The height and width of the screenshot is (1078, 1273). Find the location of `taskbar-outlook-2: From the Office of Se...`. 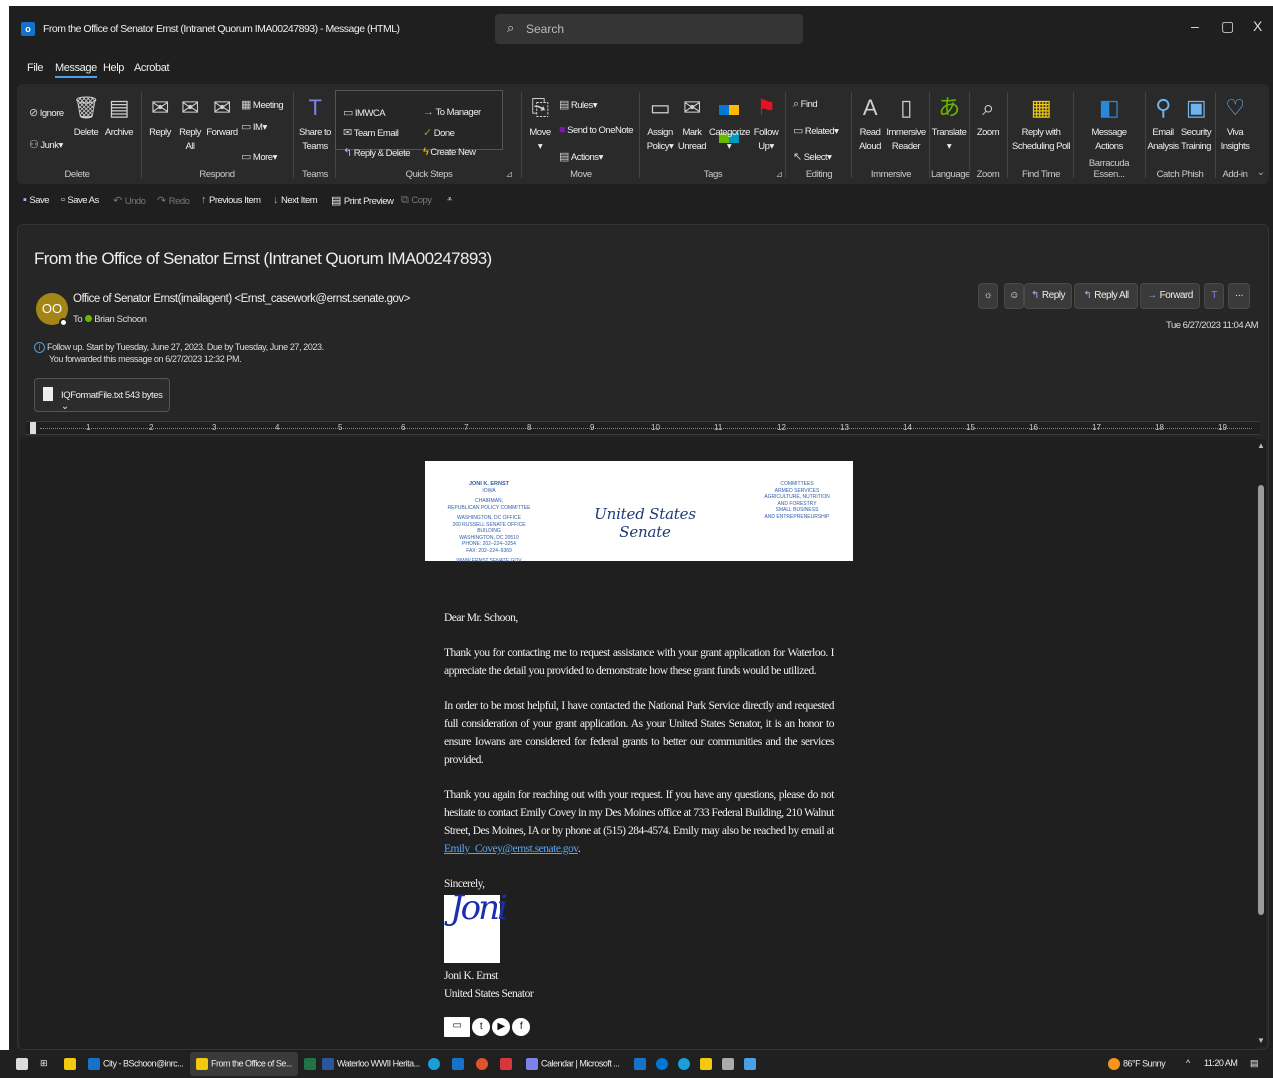

taskbar-outlook-2: From the Office of Se... is located at coordinates (244, 1064).